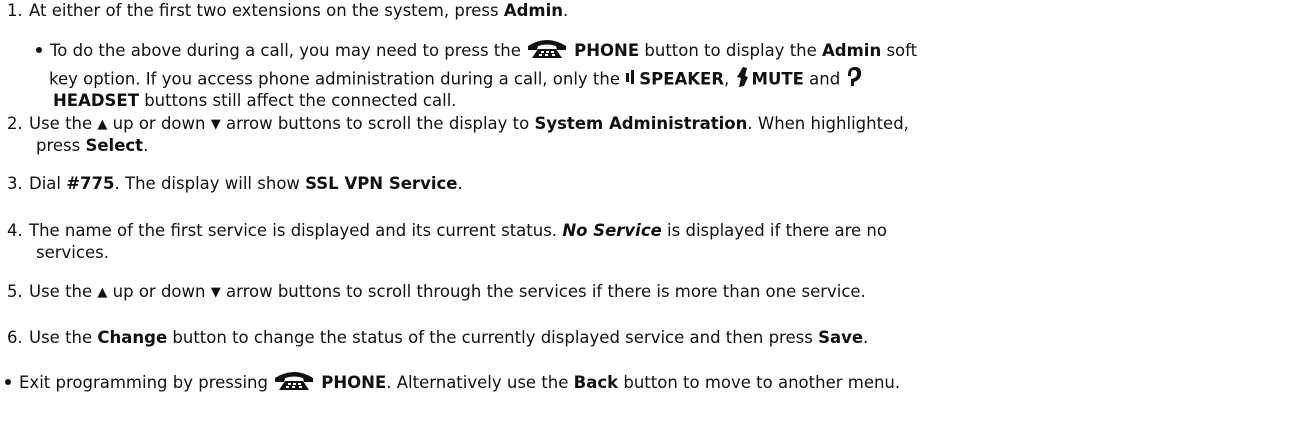 The height and width of the screenshot is (444, 1290). What do you see at coordinates (631, 80) in the screenshot?
I see `speaker-icon` at bounding box center [631, 80].